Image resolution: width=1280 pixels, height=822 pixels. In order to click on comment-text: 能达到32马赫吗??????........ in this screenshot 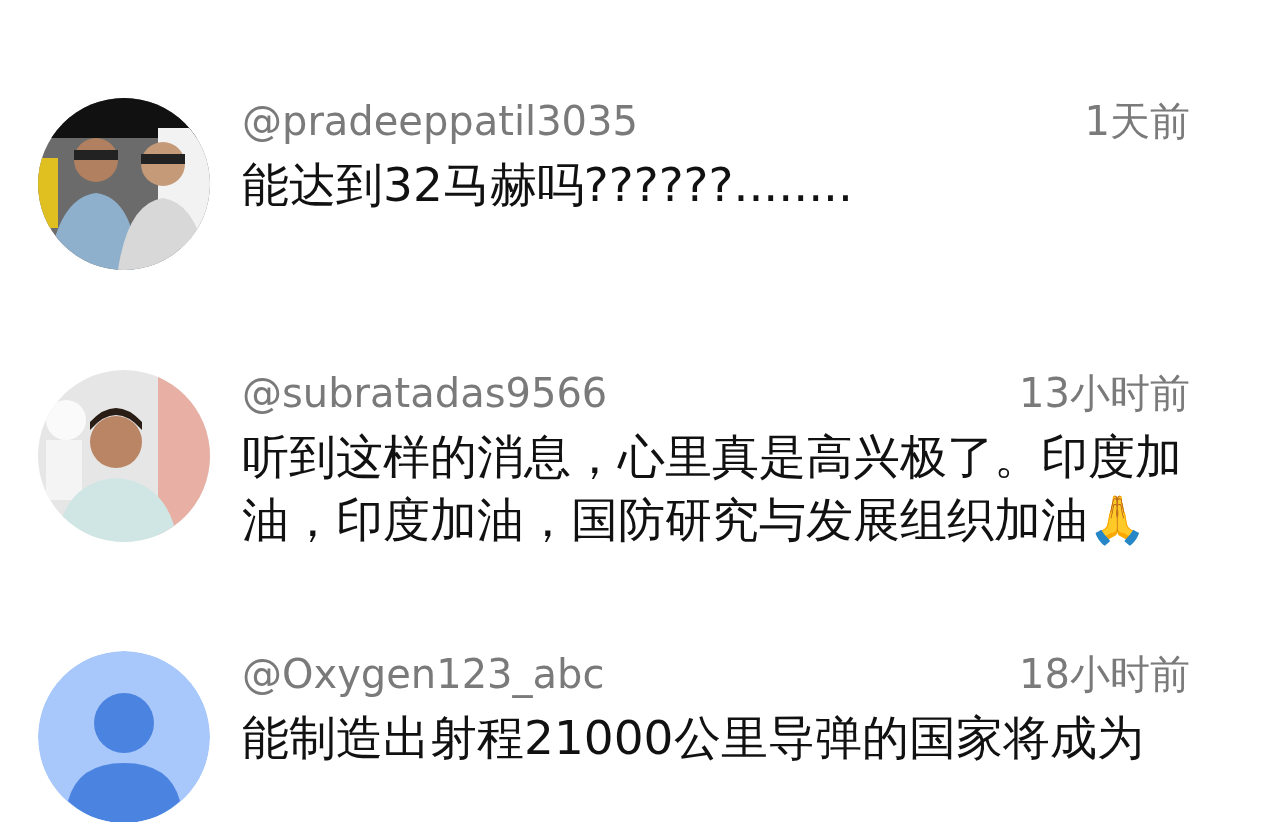, I will do `click(548, 185)`.